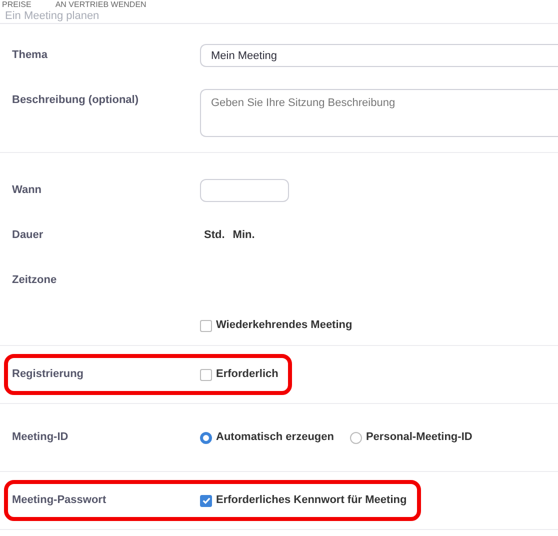  Describe the element at coordinates (75, 100) in the screenshot. I see `field-label: Beschreibung (optional)` at that location.